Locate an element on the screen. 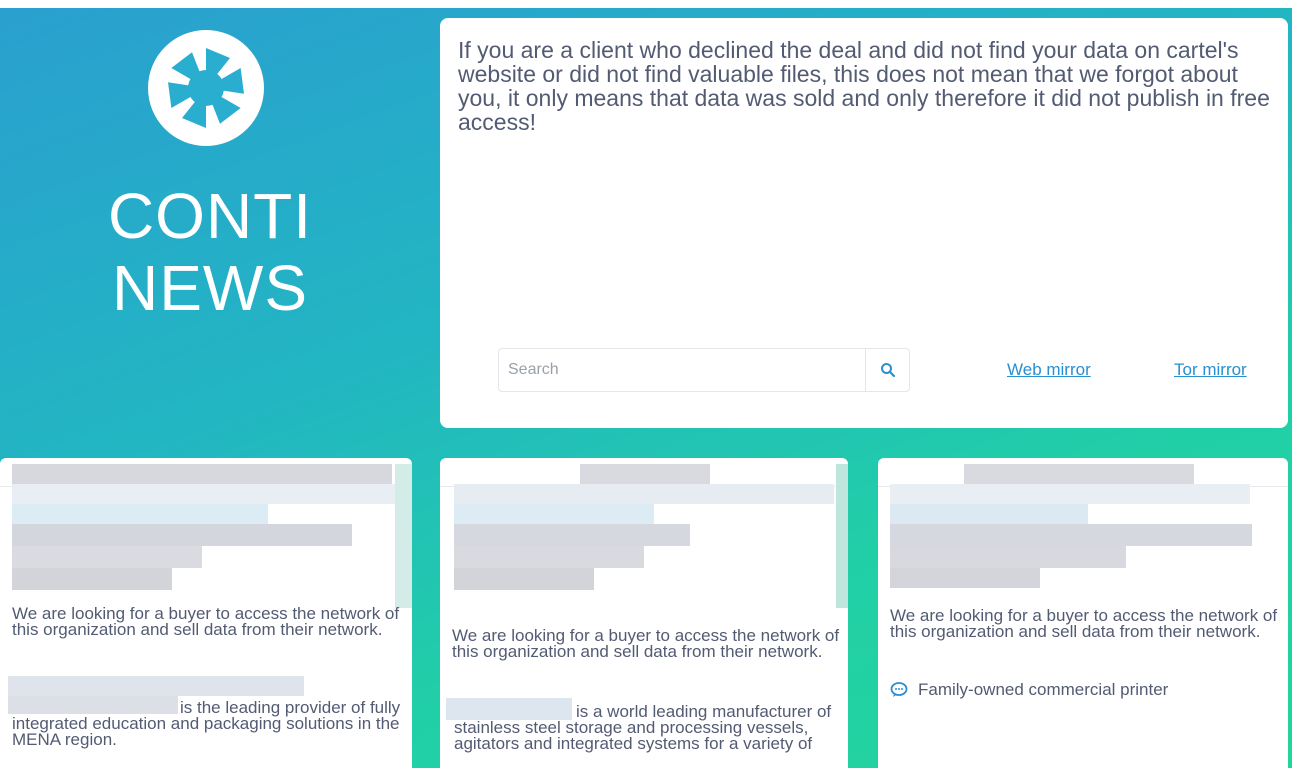  brand-line-1: CONTI is located at coordinates (210, 216).